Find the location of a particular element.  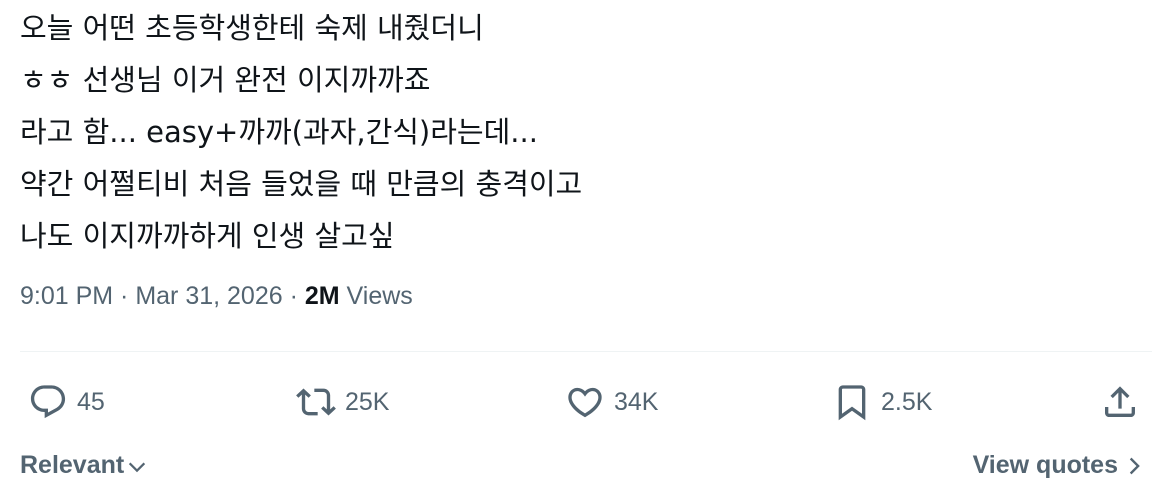

tweet-meta: 9:01 PM · Mar 31, 2026 · 2M Views is located at coordinates (216, 296).